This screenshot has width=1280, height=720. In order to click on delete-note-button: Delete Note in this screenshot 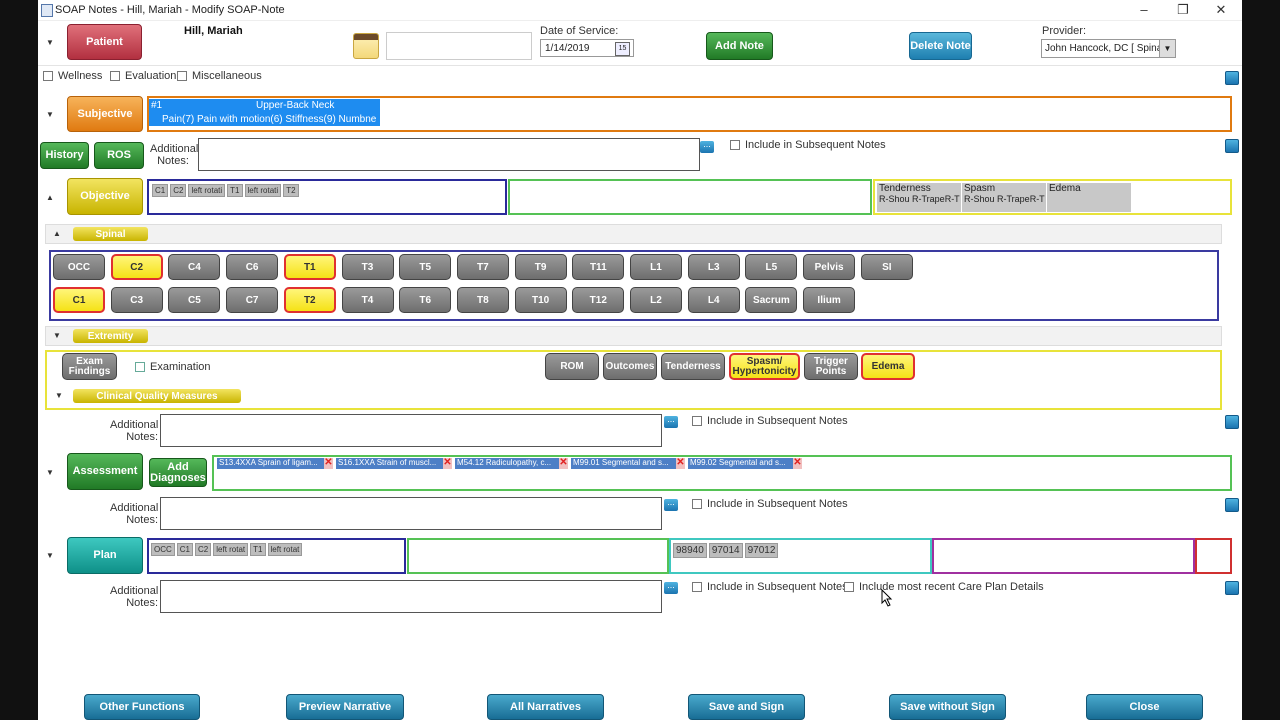, I will do `click(940, 46)`.